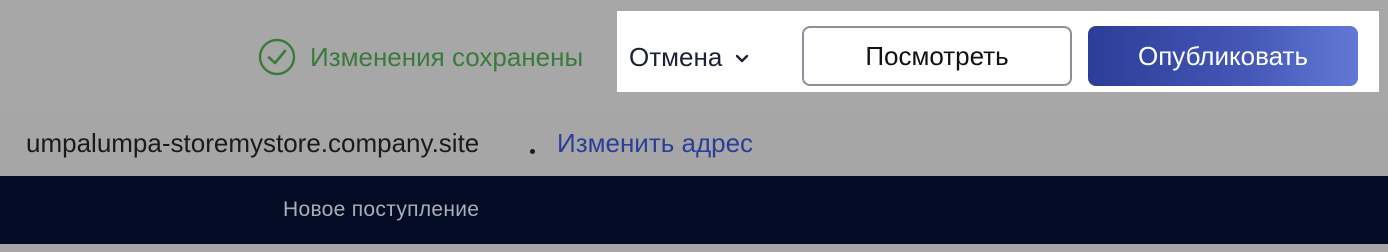 This screenshot has width=1388, height=252. I want to click on publish-button: Опубликовать, so click(1223, 56).